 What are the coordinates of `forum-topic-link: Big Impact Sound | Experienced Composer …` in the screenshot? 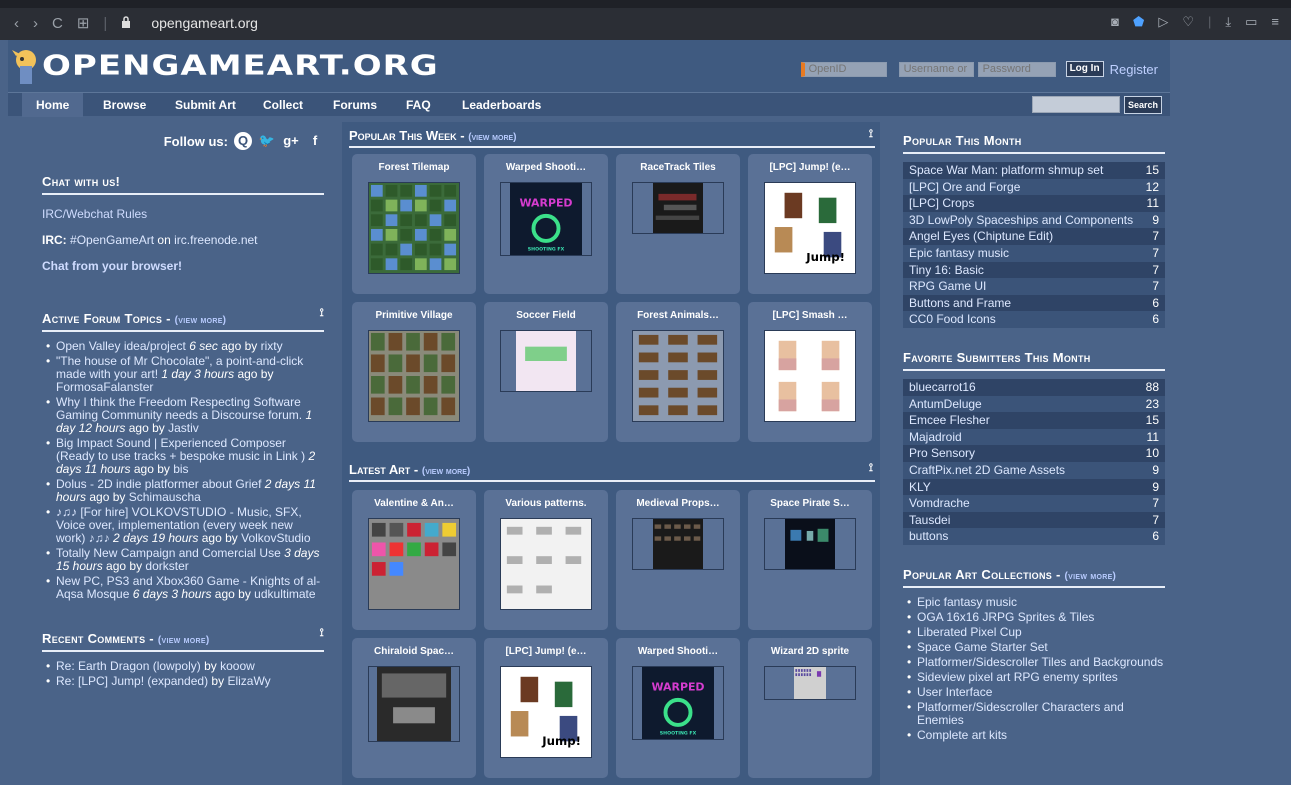 It's located at (180, 449).